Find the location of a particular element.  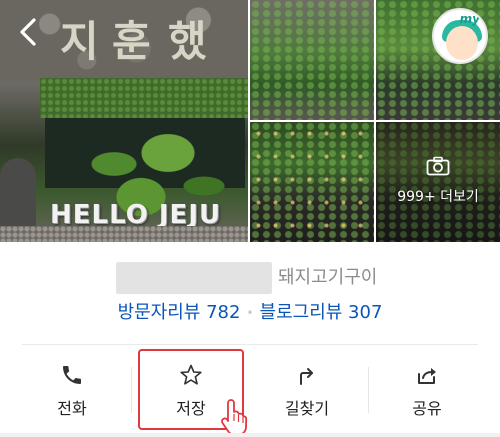

place-name-redacted is located at coordinates (194, 278).